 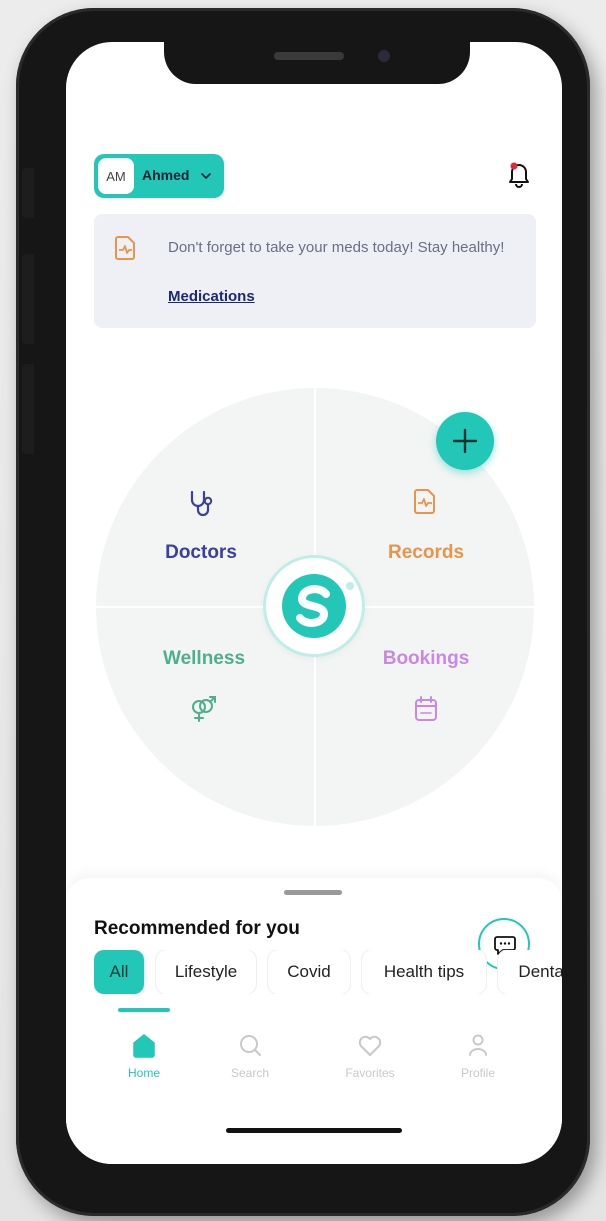 I want to click on calendar-icon, so click(x=426, y=709).